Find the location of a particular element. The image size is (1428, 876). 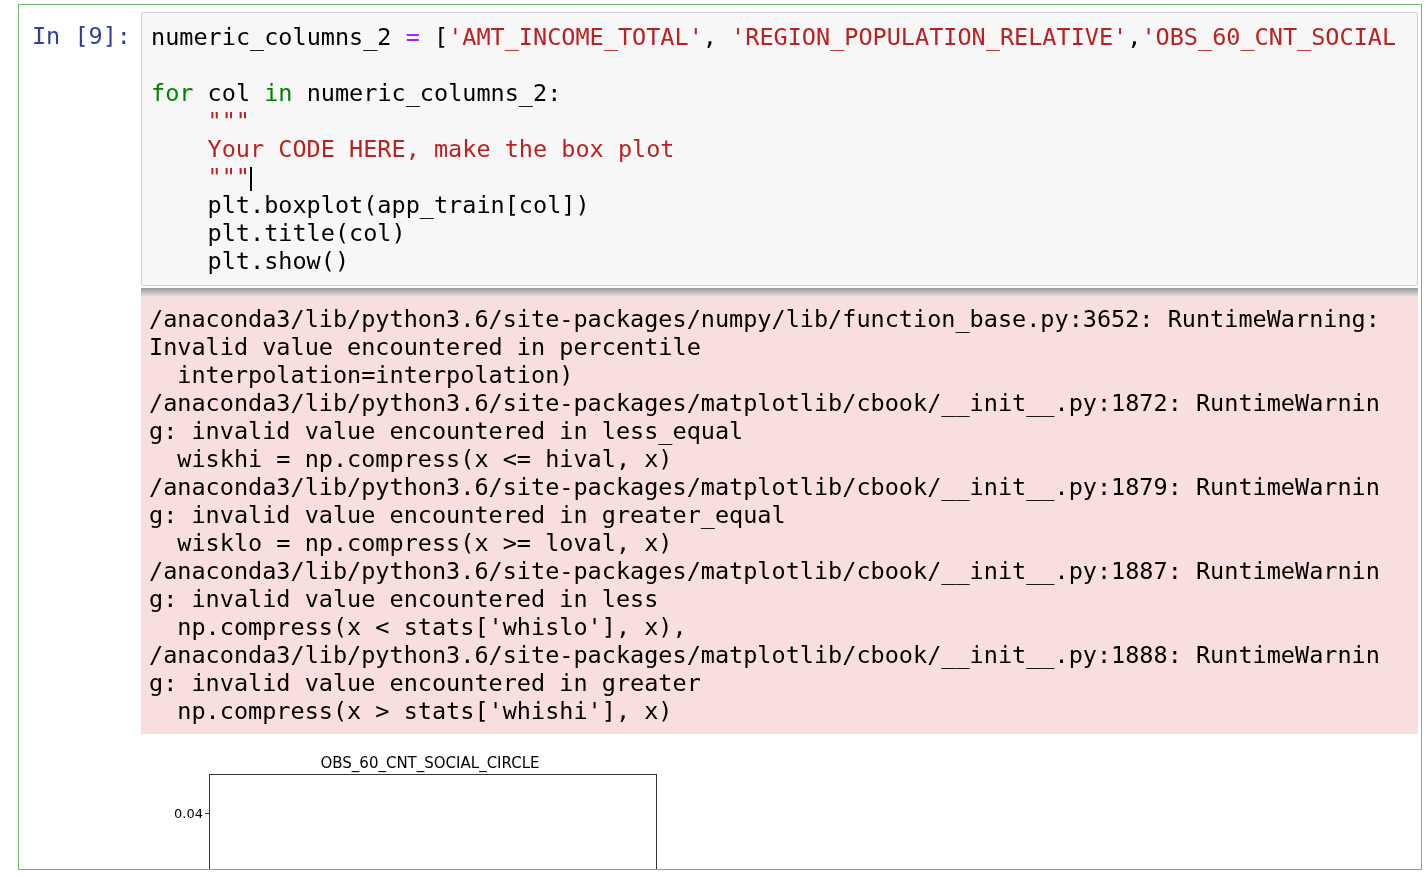

code-line: numeric_columns_2 = ['AMT_INCOME_TOTAL', 'REGION_POPULATION_RELATIVE','OBS_60_CNT_SOCIAL is located at coordinates (774, 38).